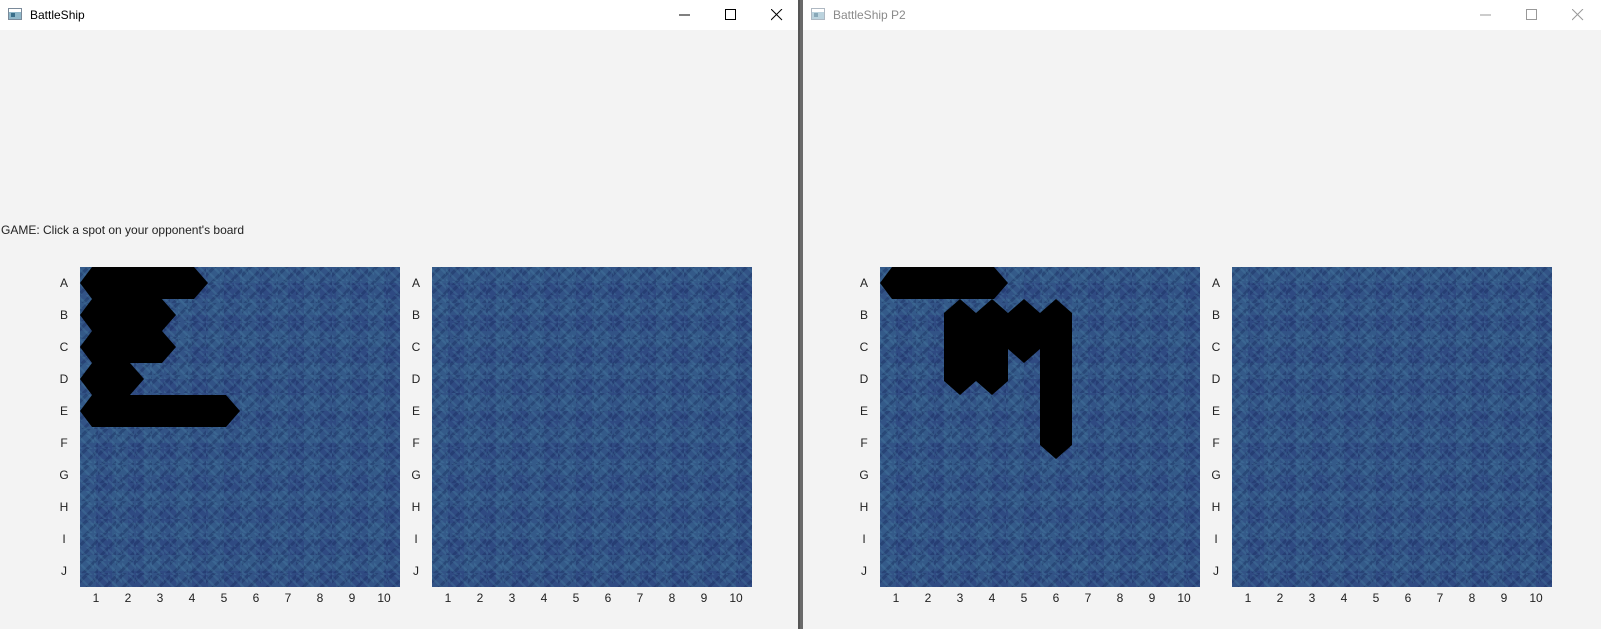 The image size is (1601, 629). Describe the element at coordinates (399, 15) in the screenshot. I see `title-bar: BattleShip` at that location.